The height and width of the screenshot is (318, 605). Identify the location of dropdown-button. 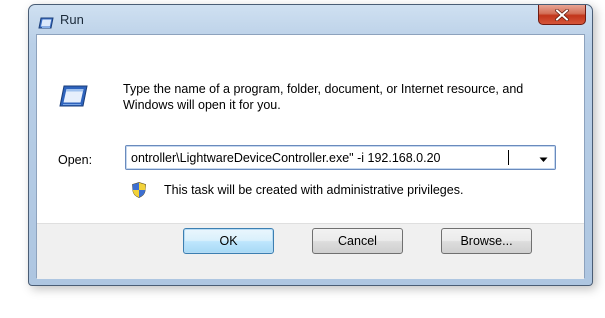
(543, 157).